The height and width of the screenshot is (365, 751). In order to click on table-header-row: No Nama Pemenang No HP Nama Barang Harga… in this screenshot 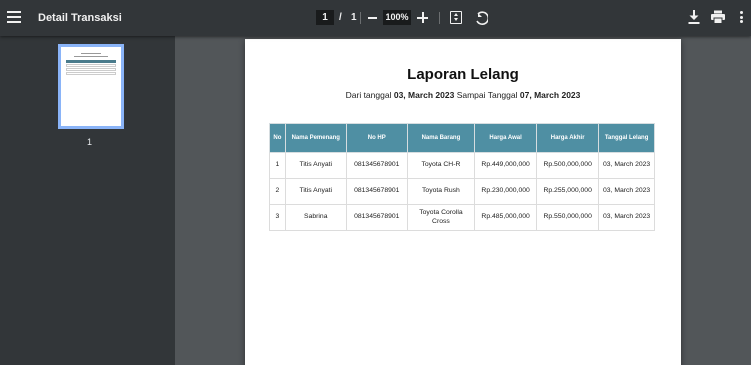, I will do `click(462, 138)`.